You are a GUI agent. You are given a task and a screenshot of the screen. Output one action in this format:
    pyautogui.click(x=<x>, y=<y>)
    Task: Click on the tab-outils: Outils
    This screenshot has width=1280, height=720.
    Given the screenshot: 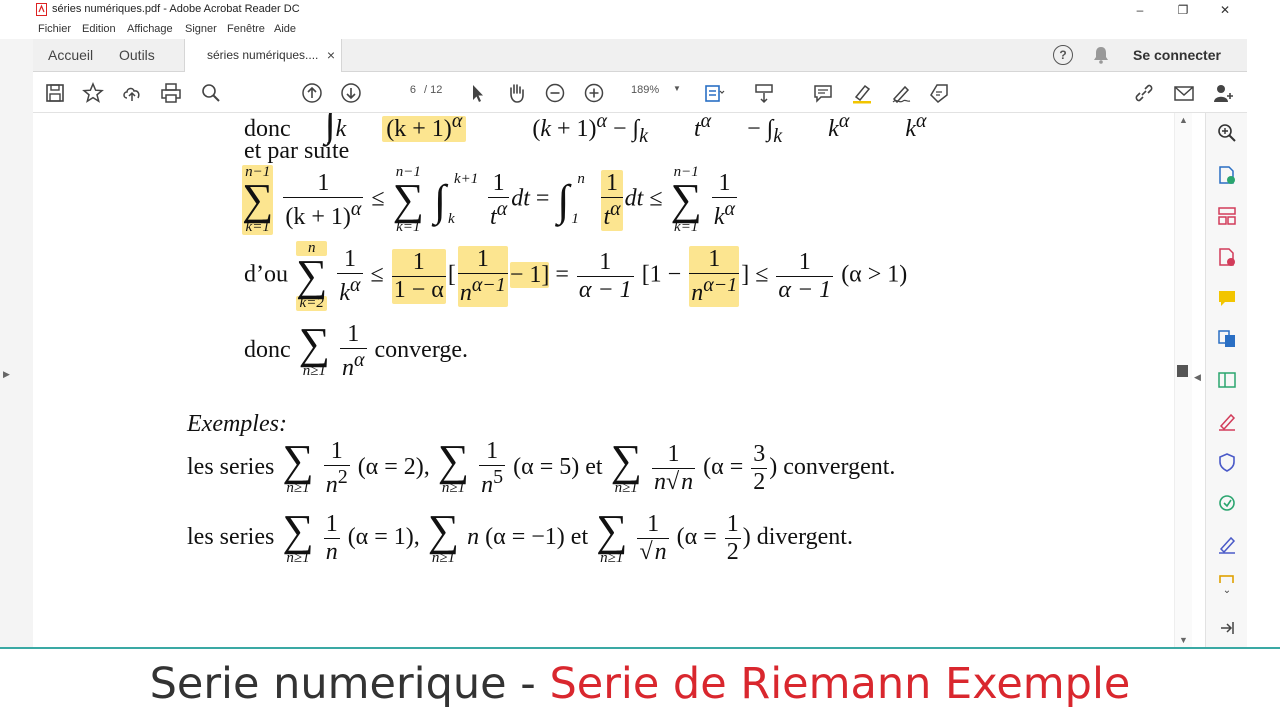 What is the action you would take?
    pyautogui.click(x=137, y=55)
    